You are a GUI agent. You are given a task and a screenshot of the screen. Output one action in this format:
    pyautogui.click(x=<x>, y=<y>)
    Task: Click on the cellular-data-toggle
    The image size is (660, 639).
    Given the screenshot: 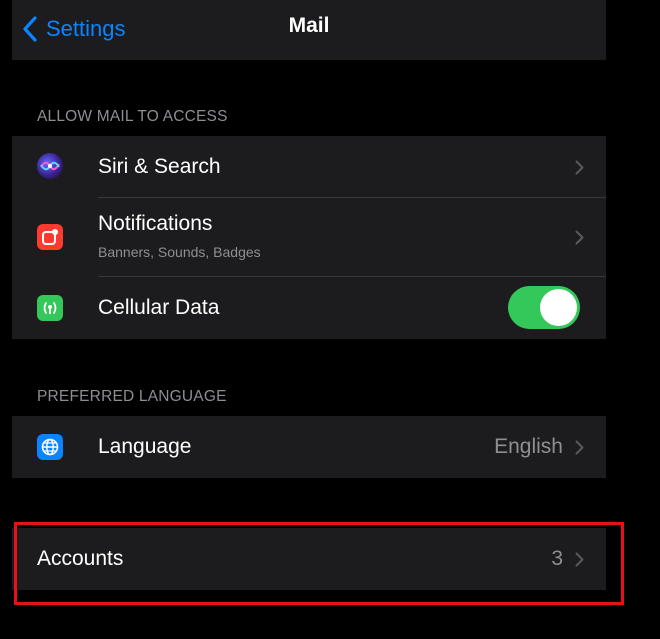 What is the action you would take?
    pyautogui.click(x=544, y=307)
    